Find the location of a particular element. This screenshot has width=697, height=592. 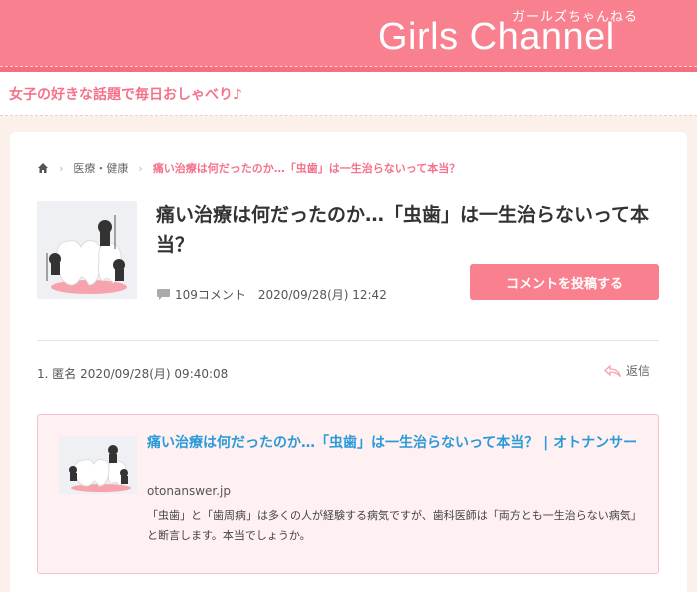

site-tagline: 女子の好きな話題で毎日おしゃべり♪ is located at coordinates (125, 95).